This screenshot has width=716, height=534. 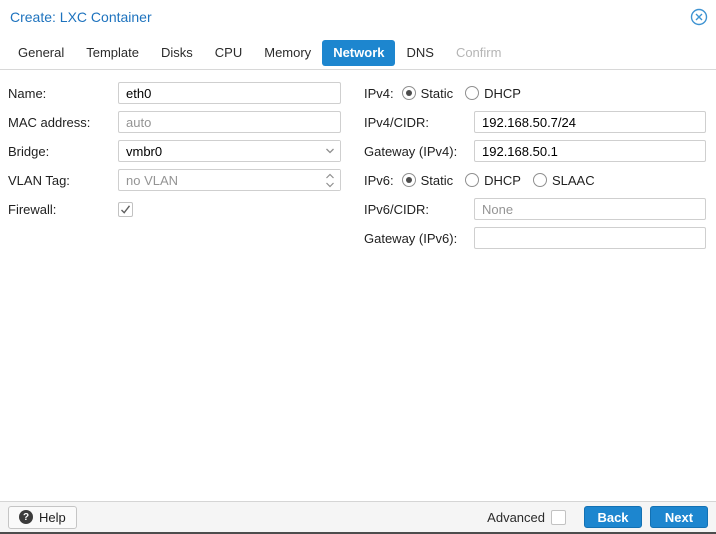 I want to click on gateway-ipv4-label: Gateway (IPv4):, so click(x=411, y=151).